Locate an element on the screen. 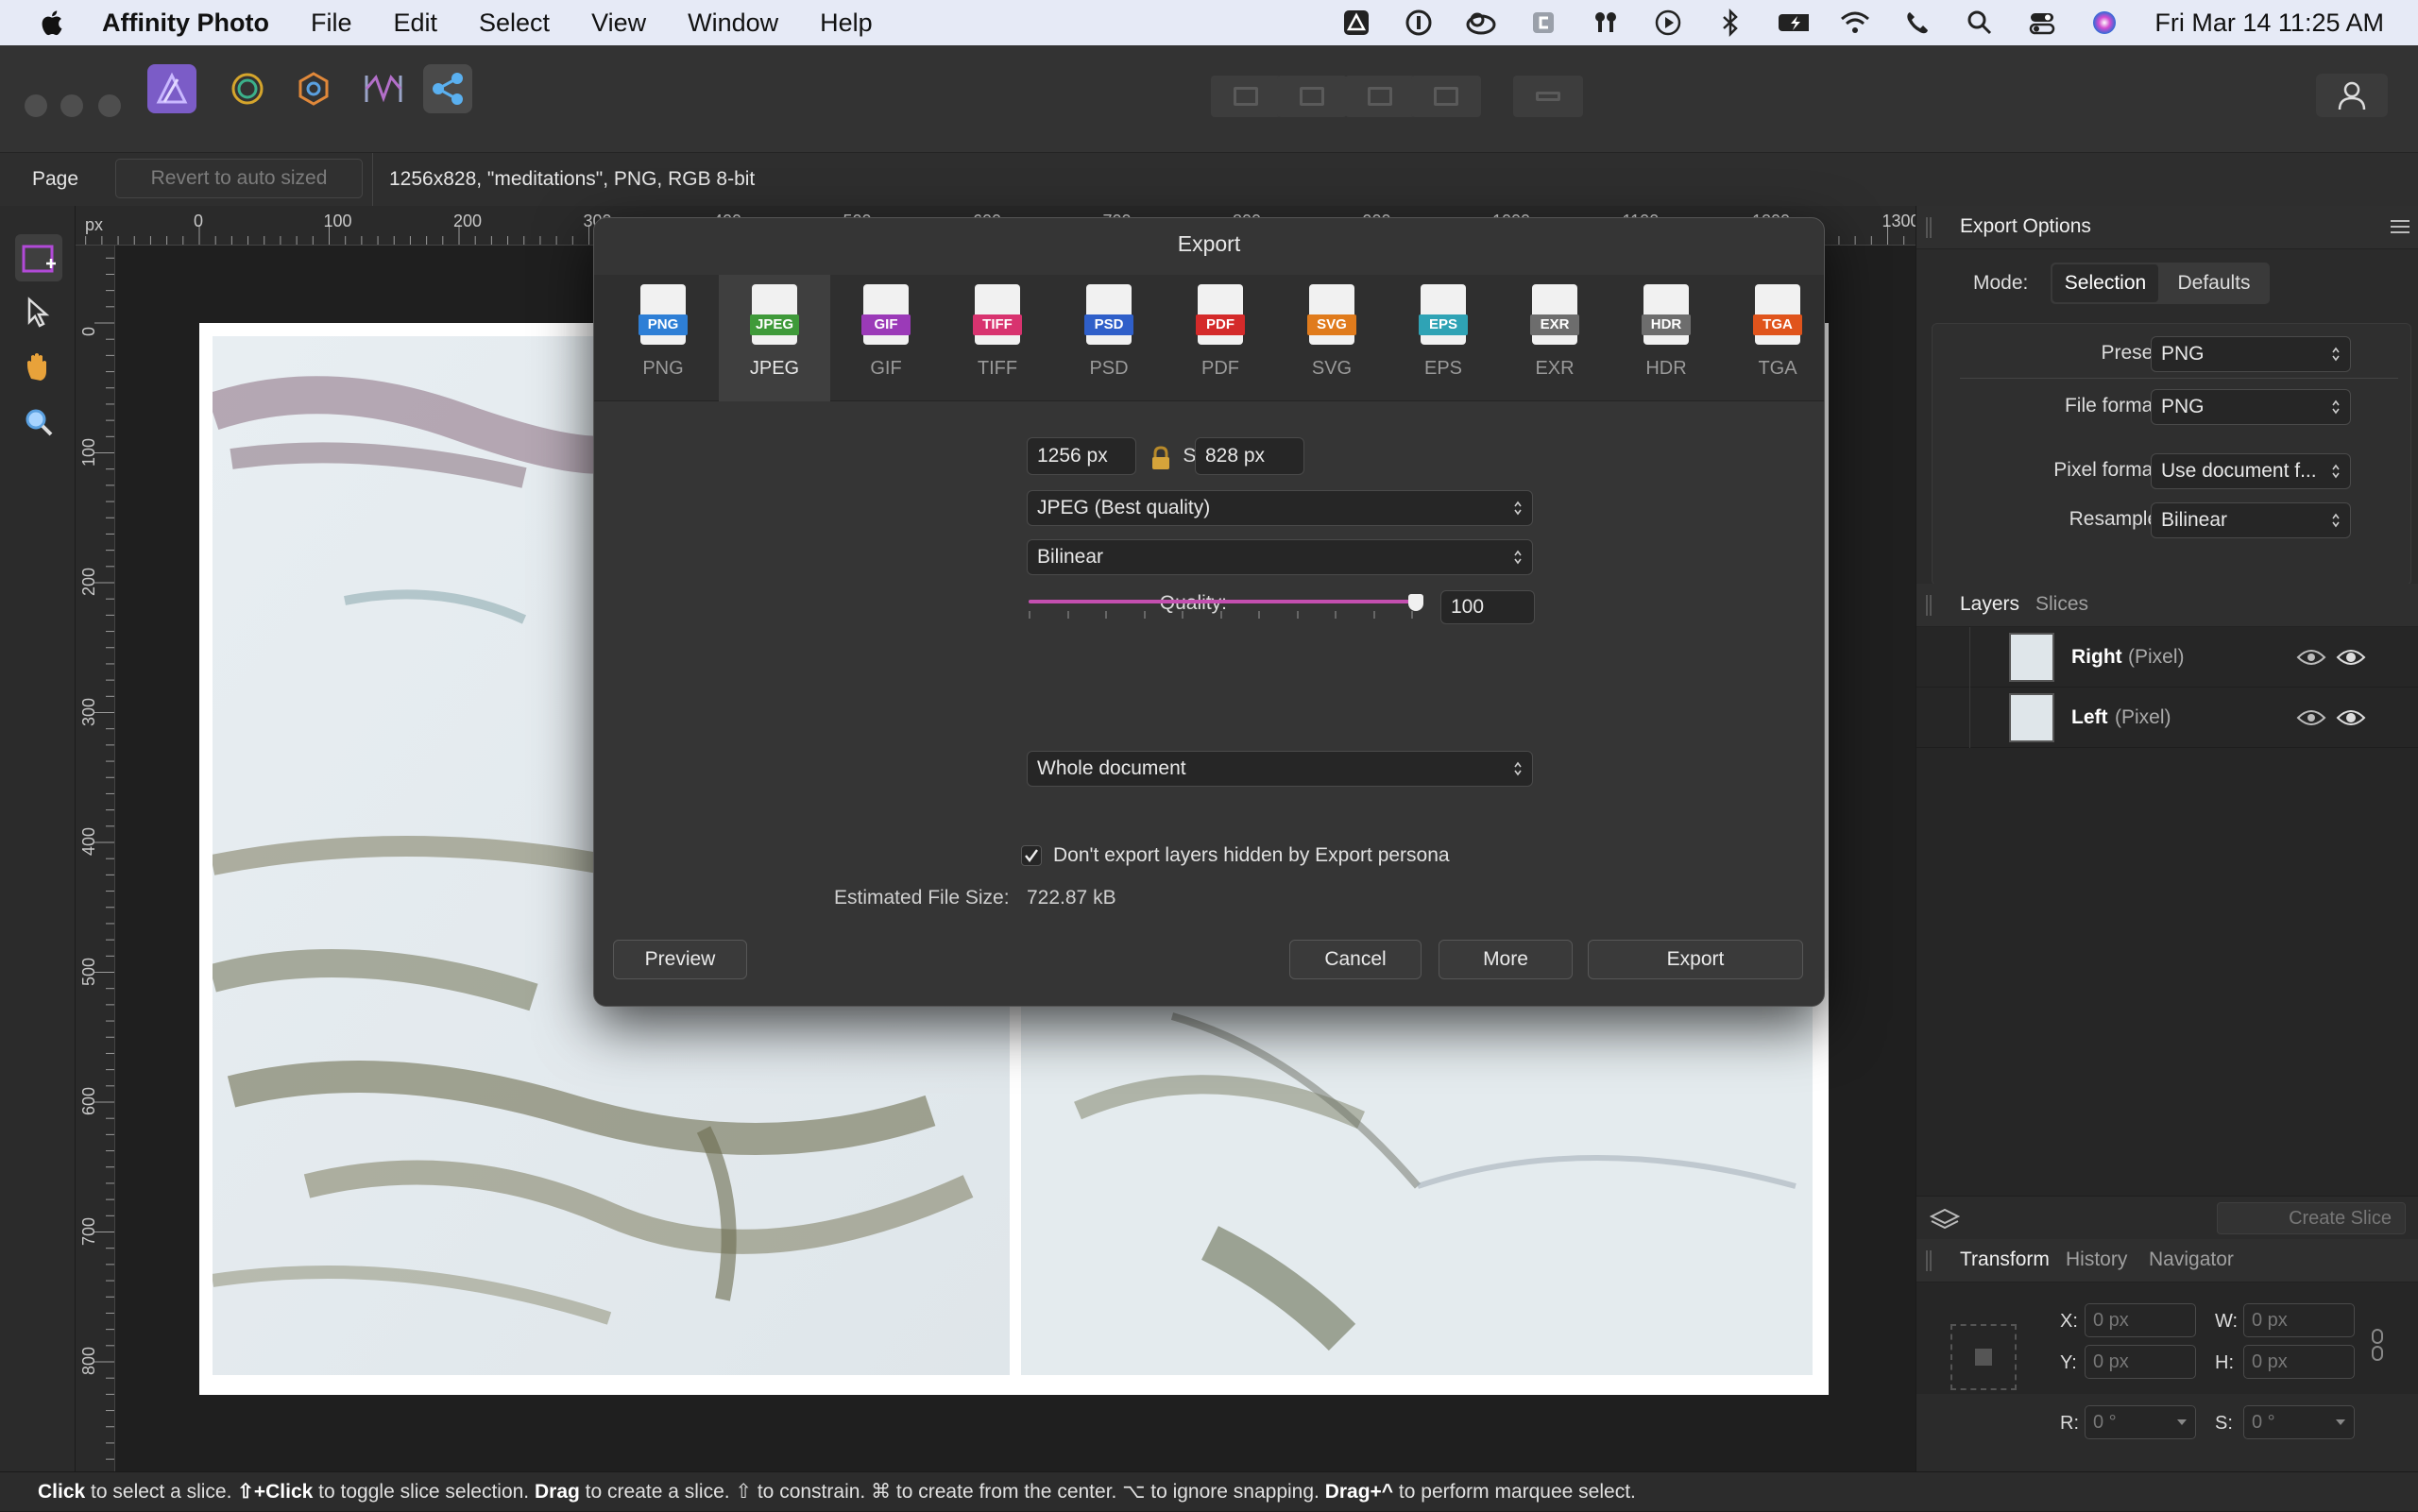  creative-cloud-icon is located at coordinates (1481, 23).